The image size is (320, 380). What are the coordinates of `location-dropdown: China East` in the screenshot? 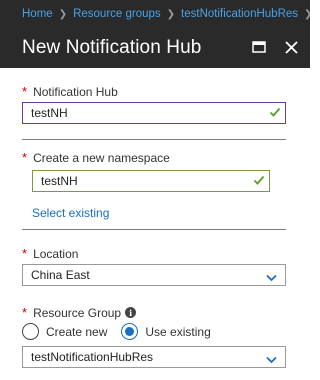 It's located at (154, 275).